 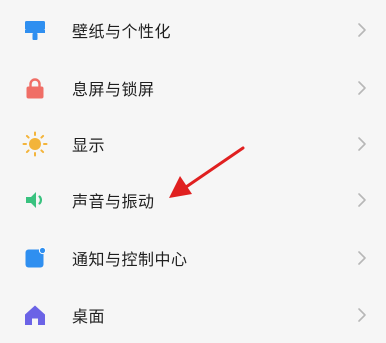 I want to click on speaker-icon, so click(x=35, y=200).